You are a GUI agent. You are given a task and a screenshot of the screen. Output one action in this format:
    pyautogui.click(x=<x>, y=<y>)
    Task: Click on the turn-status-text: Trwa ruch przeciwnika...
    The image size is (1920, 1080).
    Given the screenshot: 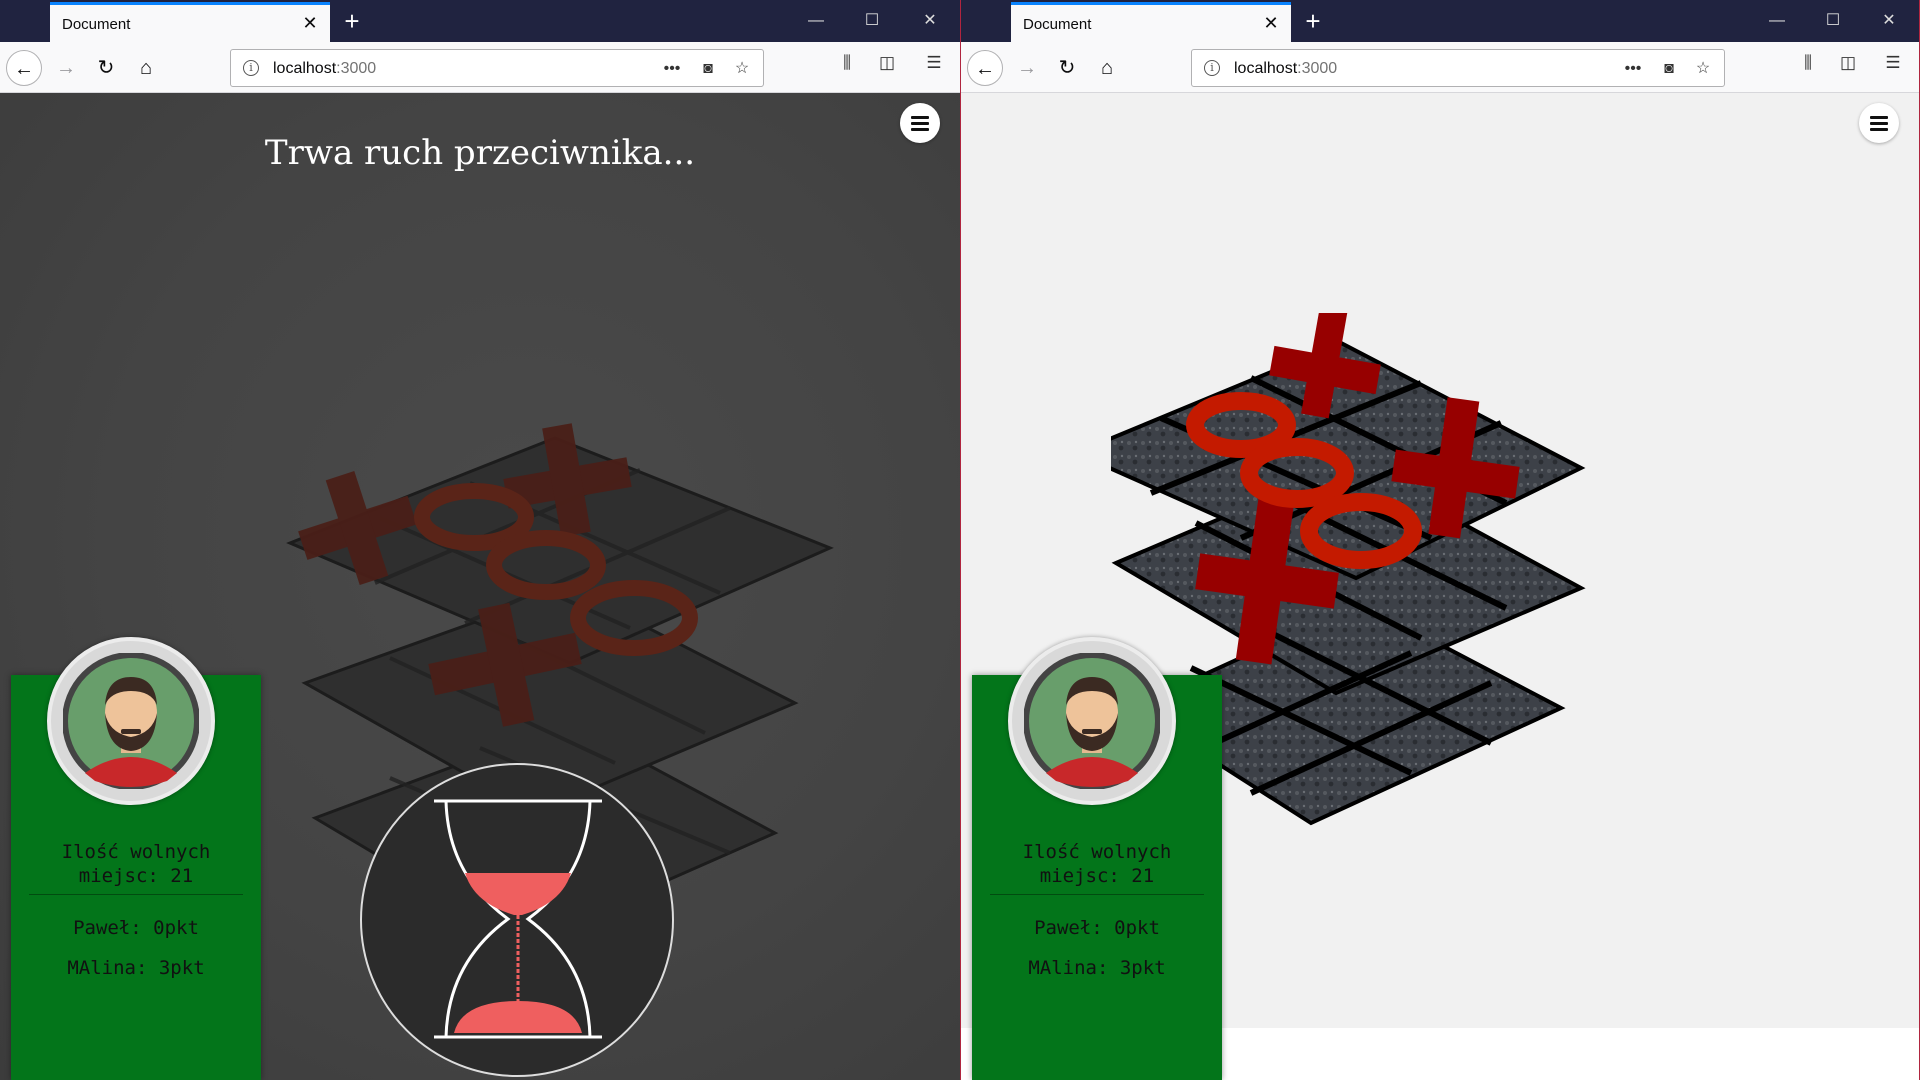 What is the action you would take?
    pyautogui.click(x=480, y=153)
    